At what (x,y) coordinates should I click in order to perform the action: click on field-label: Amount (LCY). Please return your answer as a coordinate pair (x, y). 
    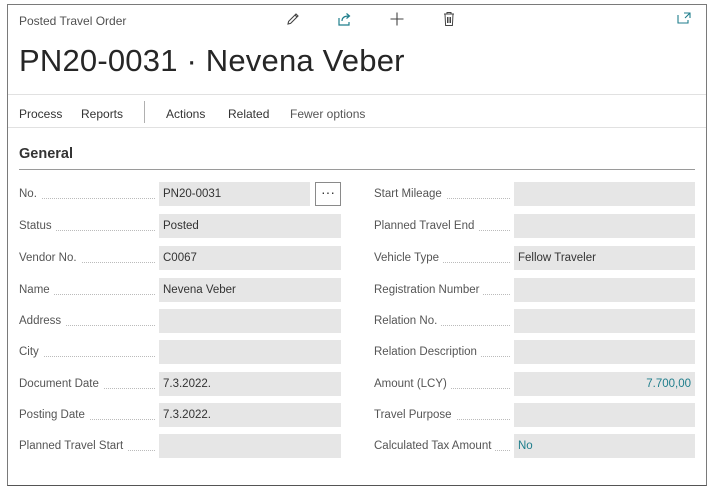
    Looking at the image, I should click on (412, 384).